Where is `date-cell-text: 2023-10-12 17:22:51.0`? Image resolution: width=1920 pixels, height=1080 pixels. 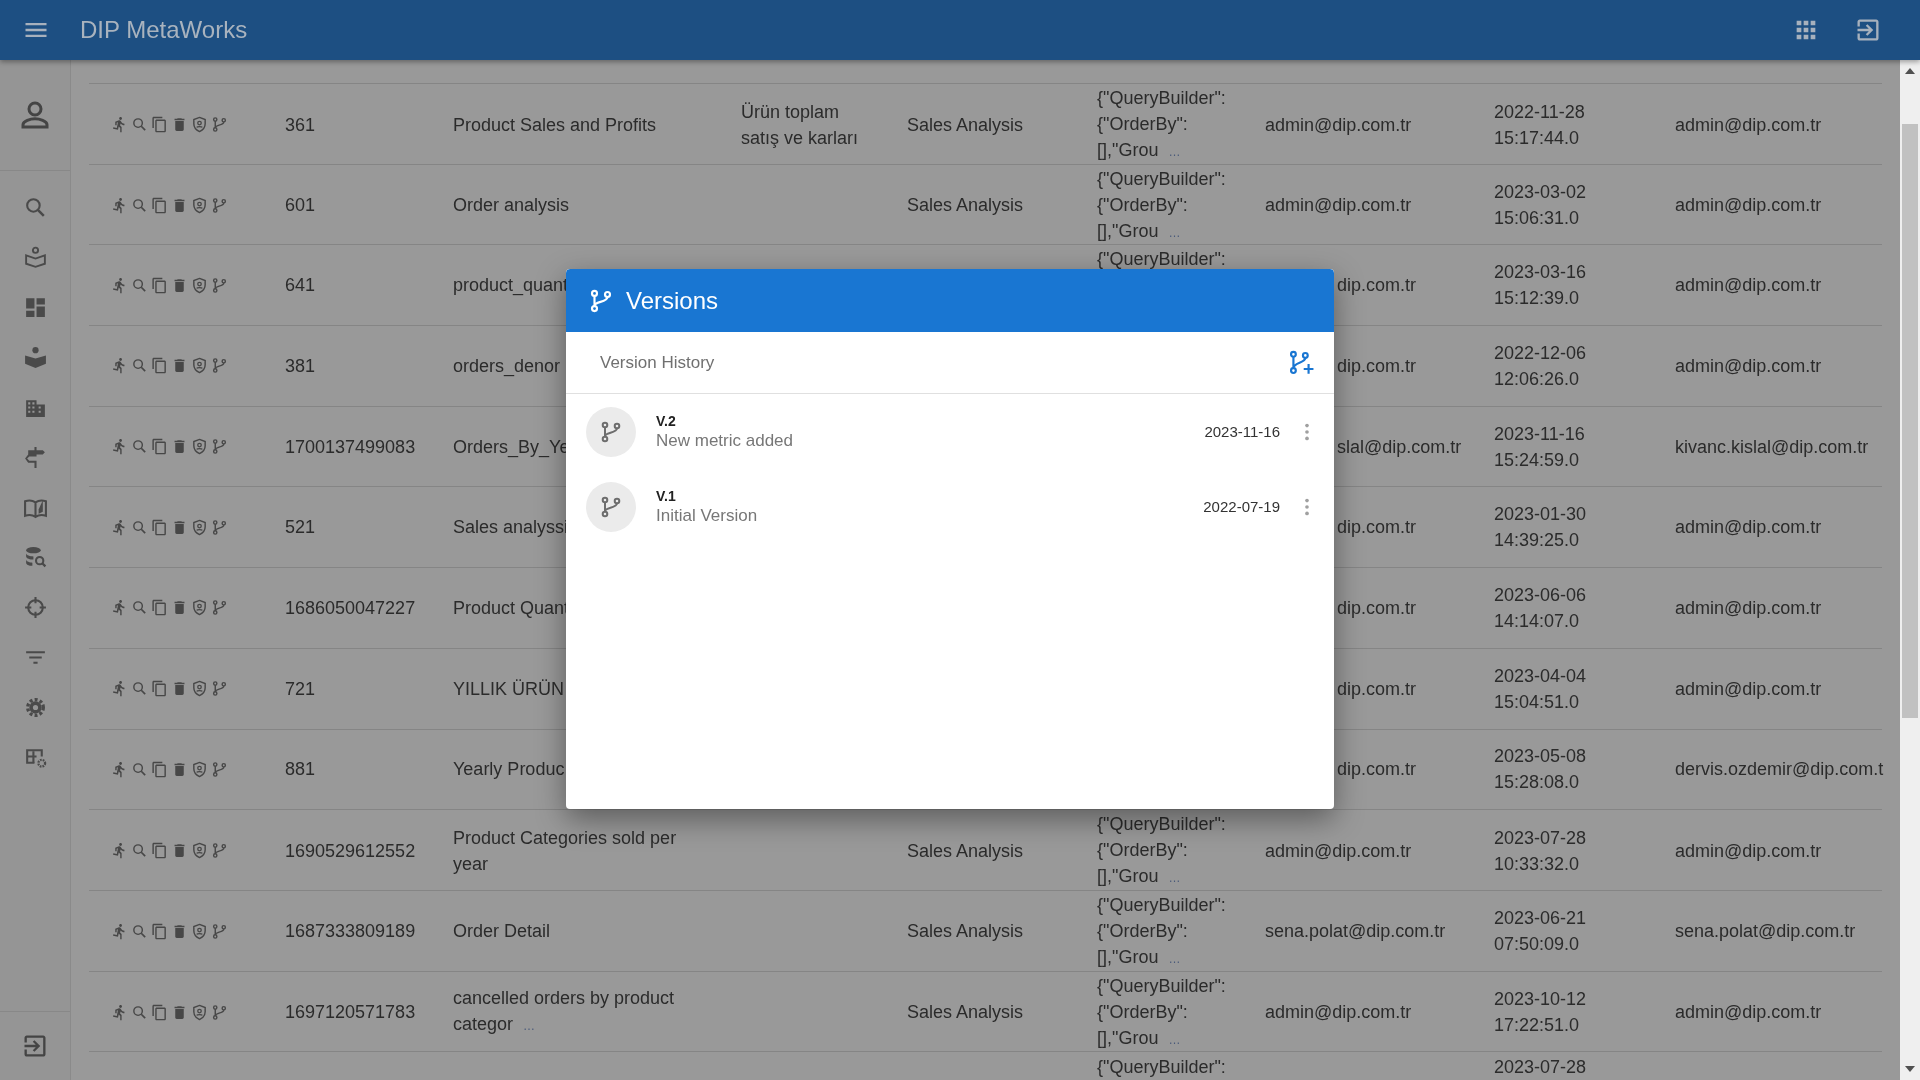
date-cell-text: 2023-10-12 17:22:51.0 is located at coordinates (1541, 1013).